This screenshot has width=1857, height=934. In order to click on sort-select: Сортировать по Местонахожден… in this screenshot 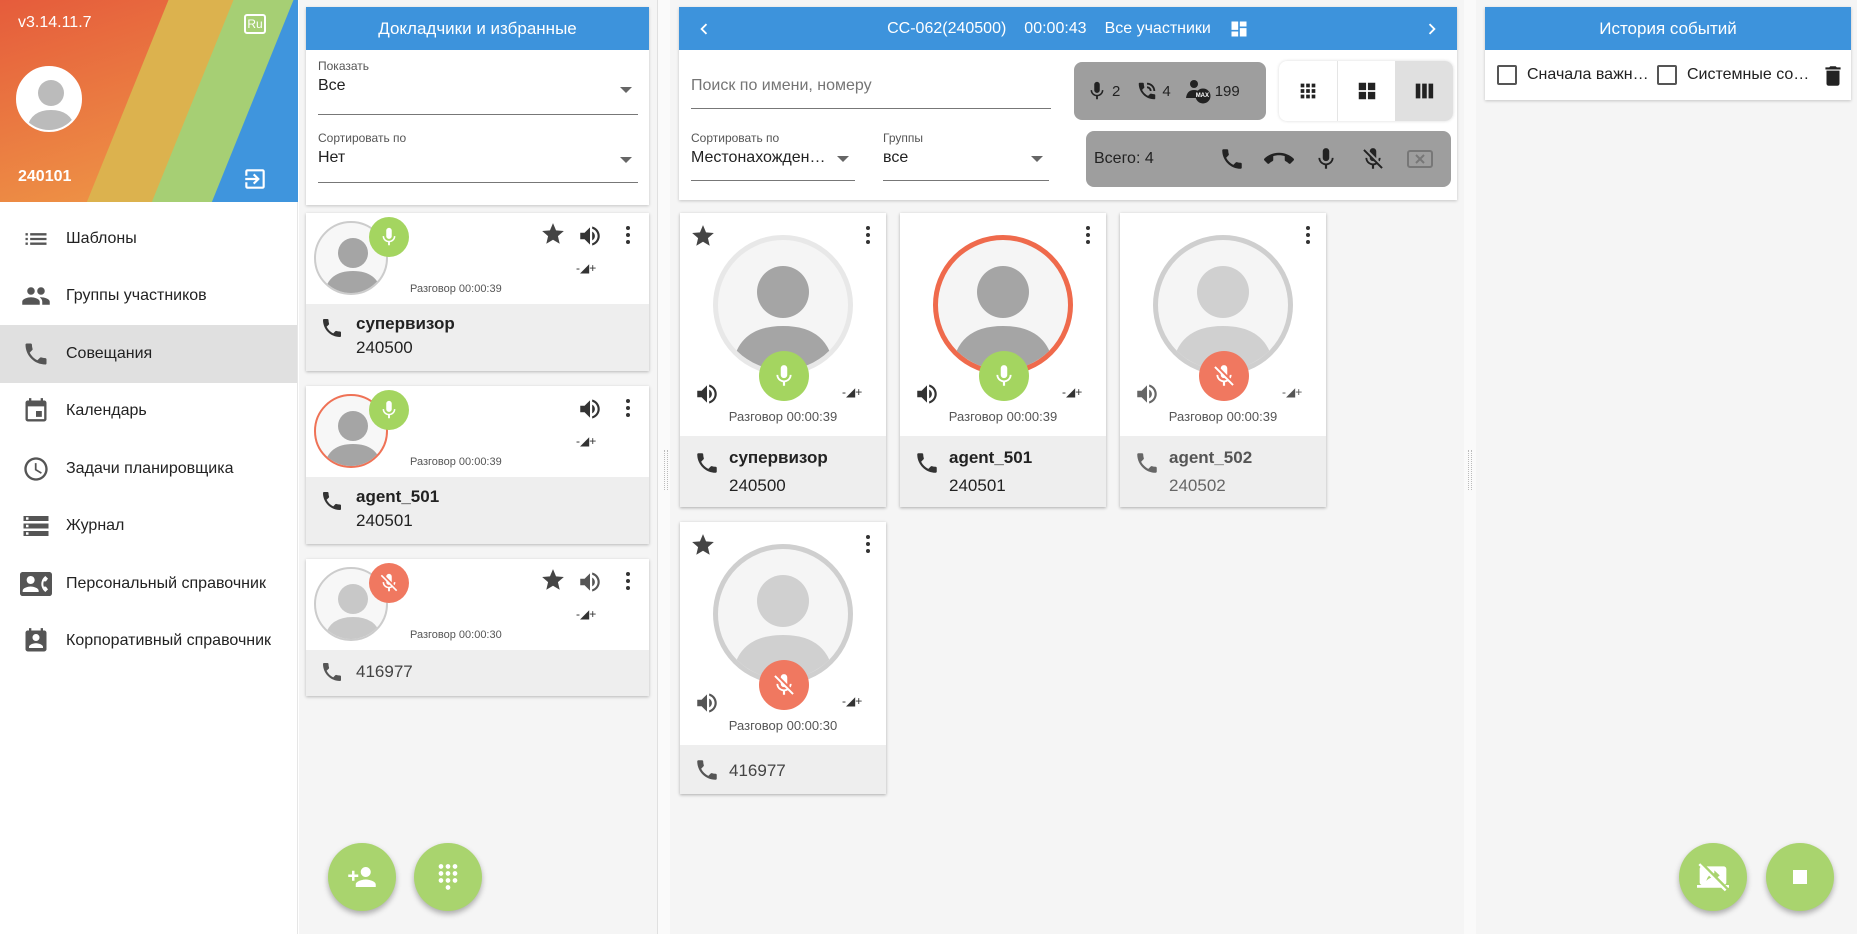, I will do `click(773, 156)`.